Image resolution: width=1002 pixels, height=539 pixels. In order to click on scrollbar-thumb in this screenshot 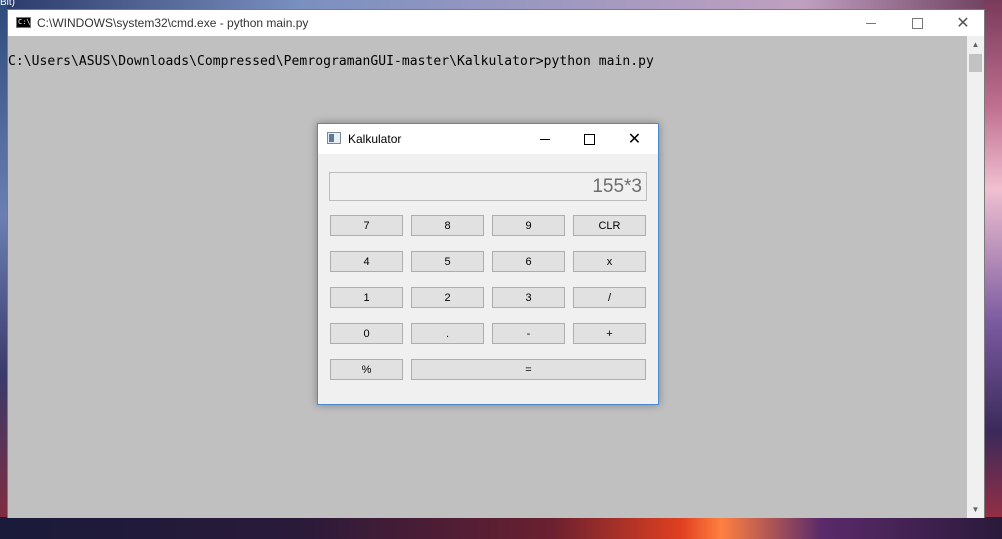, I will do `click(975, 63)`.